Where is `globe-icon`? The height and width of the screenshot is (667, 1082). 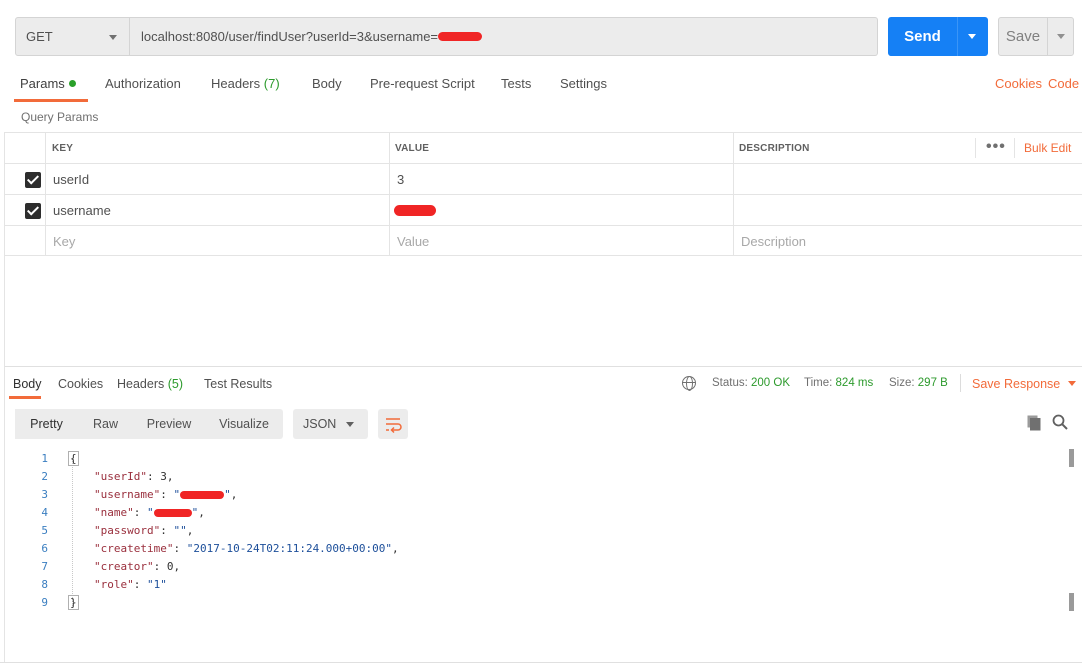
globe-icon is located at coordinates (689, 383).